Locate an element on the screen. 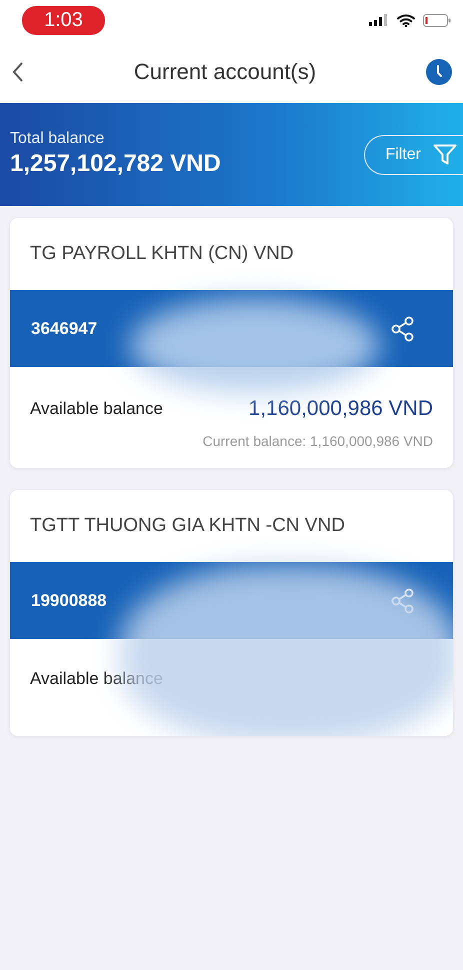 The image size is (463, 970). signal-icon is located at coordinates (379, 20).